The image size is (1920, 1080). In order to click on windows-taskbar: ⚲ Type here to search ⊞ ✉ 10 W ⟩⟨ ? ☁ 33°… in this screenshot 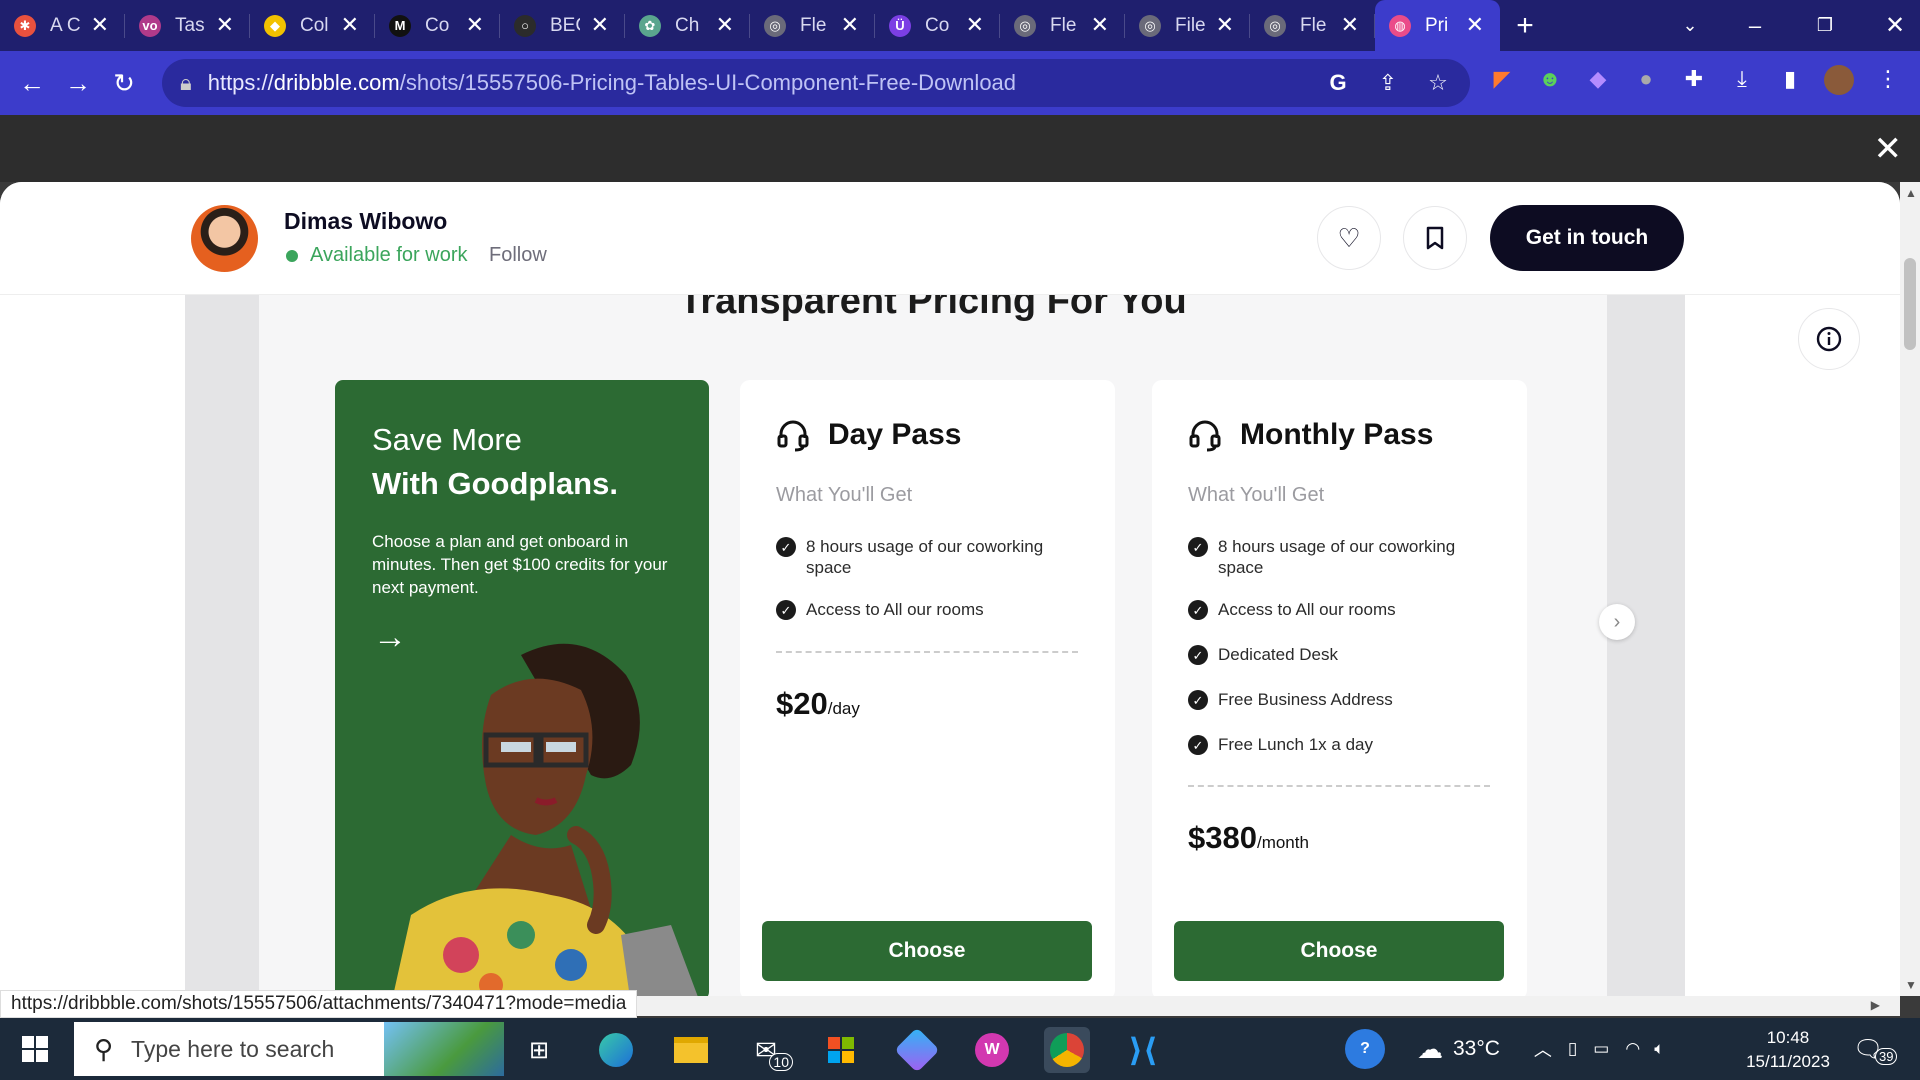, I will do `click(960, 1049)`.